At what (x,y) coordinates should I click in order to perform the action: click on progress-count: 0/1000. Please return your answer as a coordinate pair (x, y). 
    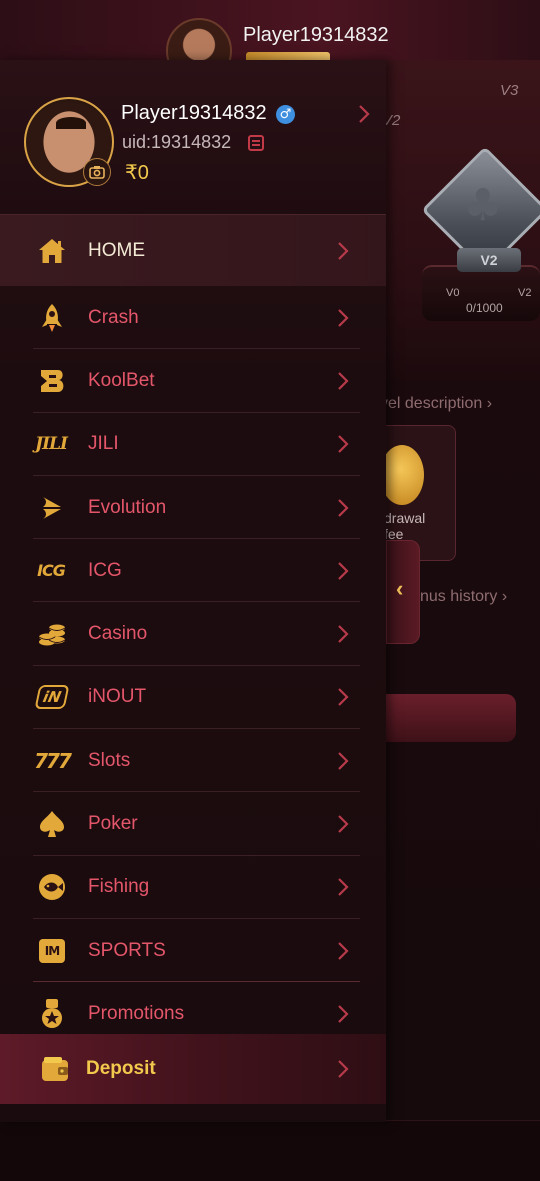
    Looking at the image, I should click on (484, 308).